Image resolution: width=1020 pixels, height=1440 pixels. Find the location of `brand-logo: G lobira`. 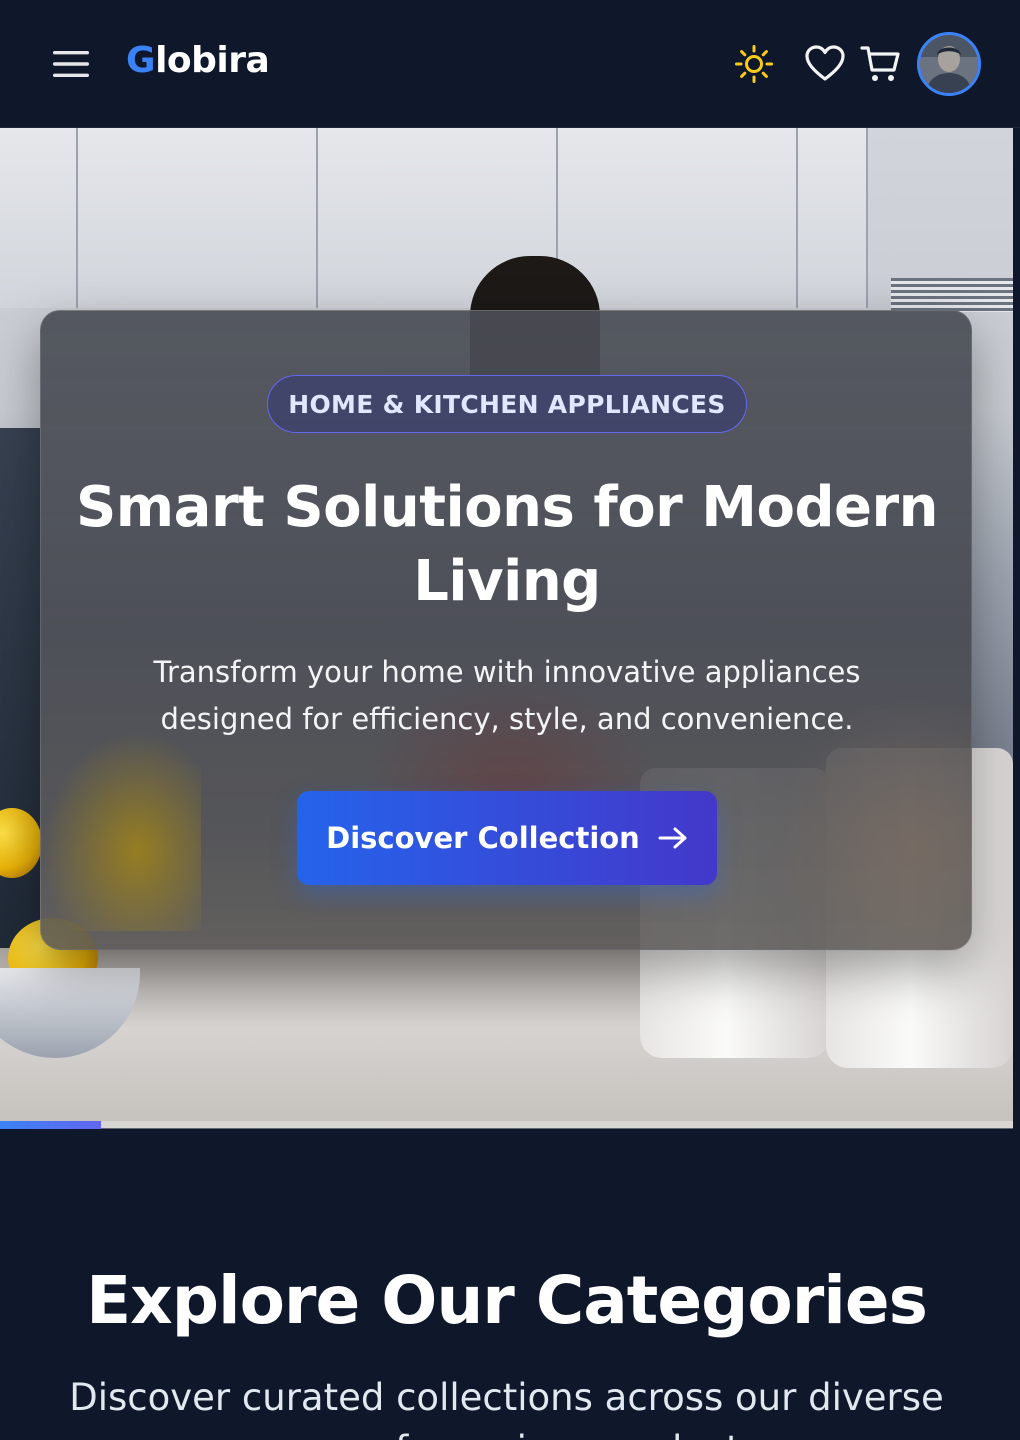

brand-logo: G lobira is located at coordinates (198, 64).